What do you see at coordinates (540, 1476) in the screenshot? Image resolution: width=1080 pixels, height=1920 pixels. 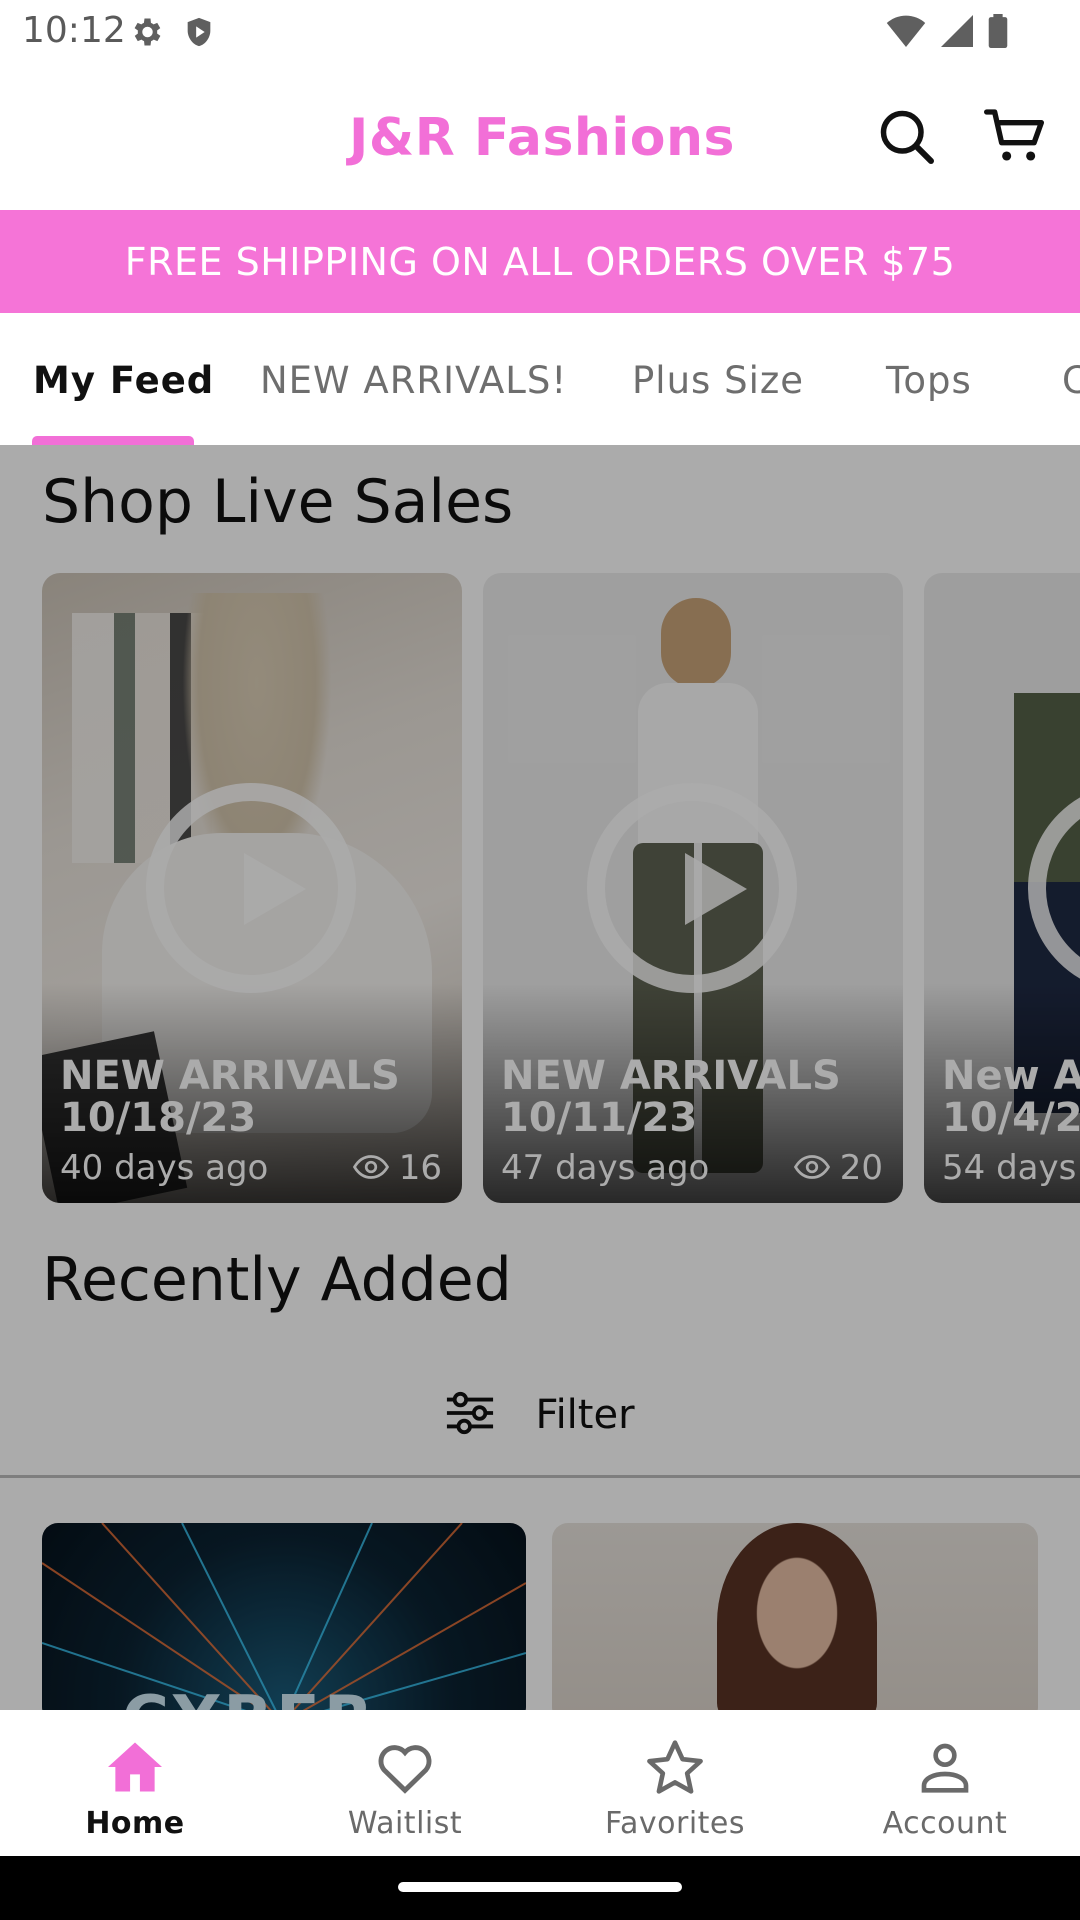 I see `divider` at bounding box center [540, 1476].